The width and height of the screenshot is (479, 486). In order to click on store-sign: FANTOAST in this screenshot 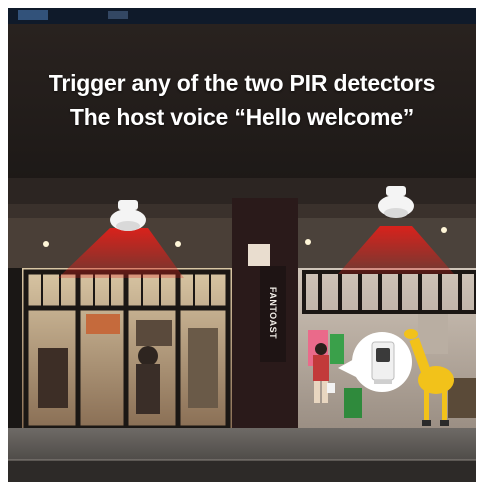, I will do `click(273, 313)`.